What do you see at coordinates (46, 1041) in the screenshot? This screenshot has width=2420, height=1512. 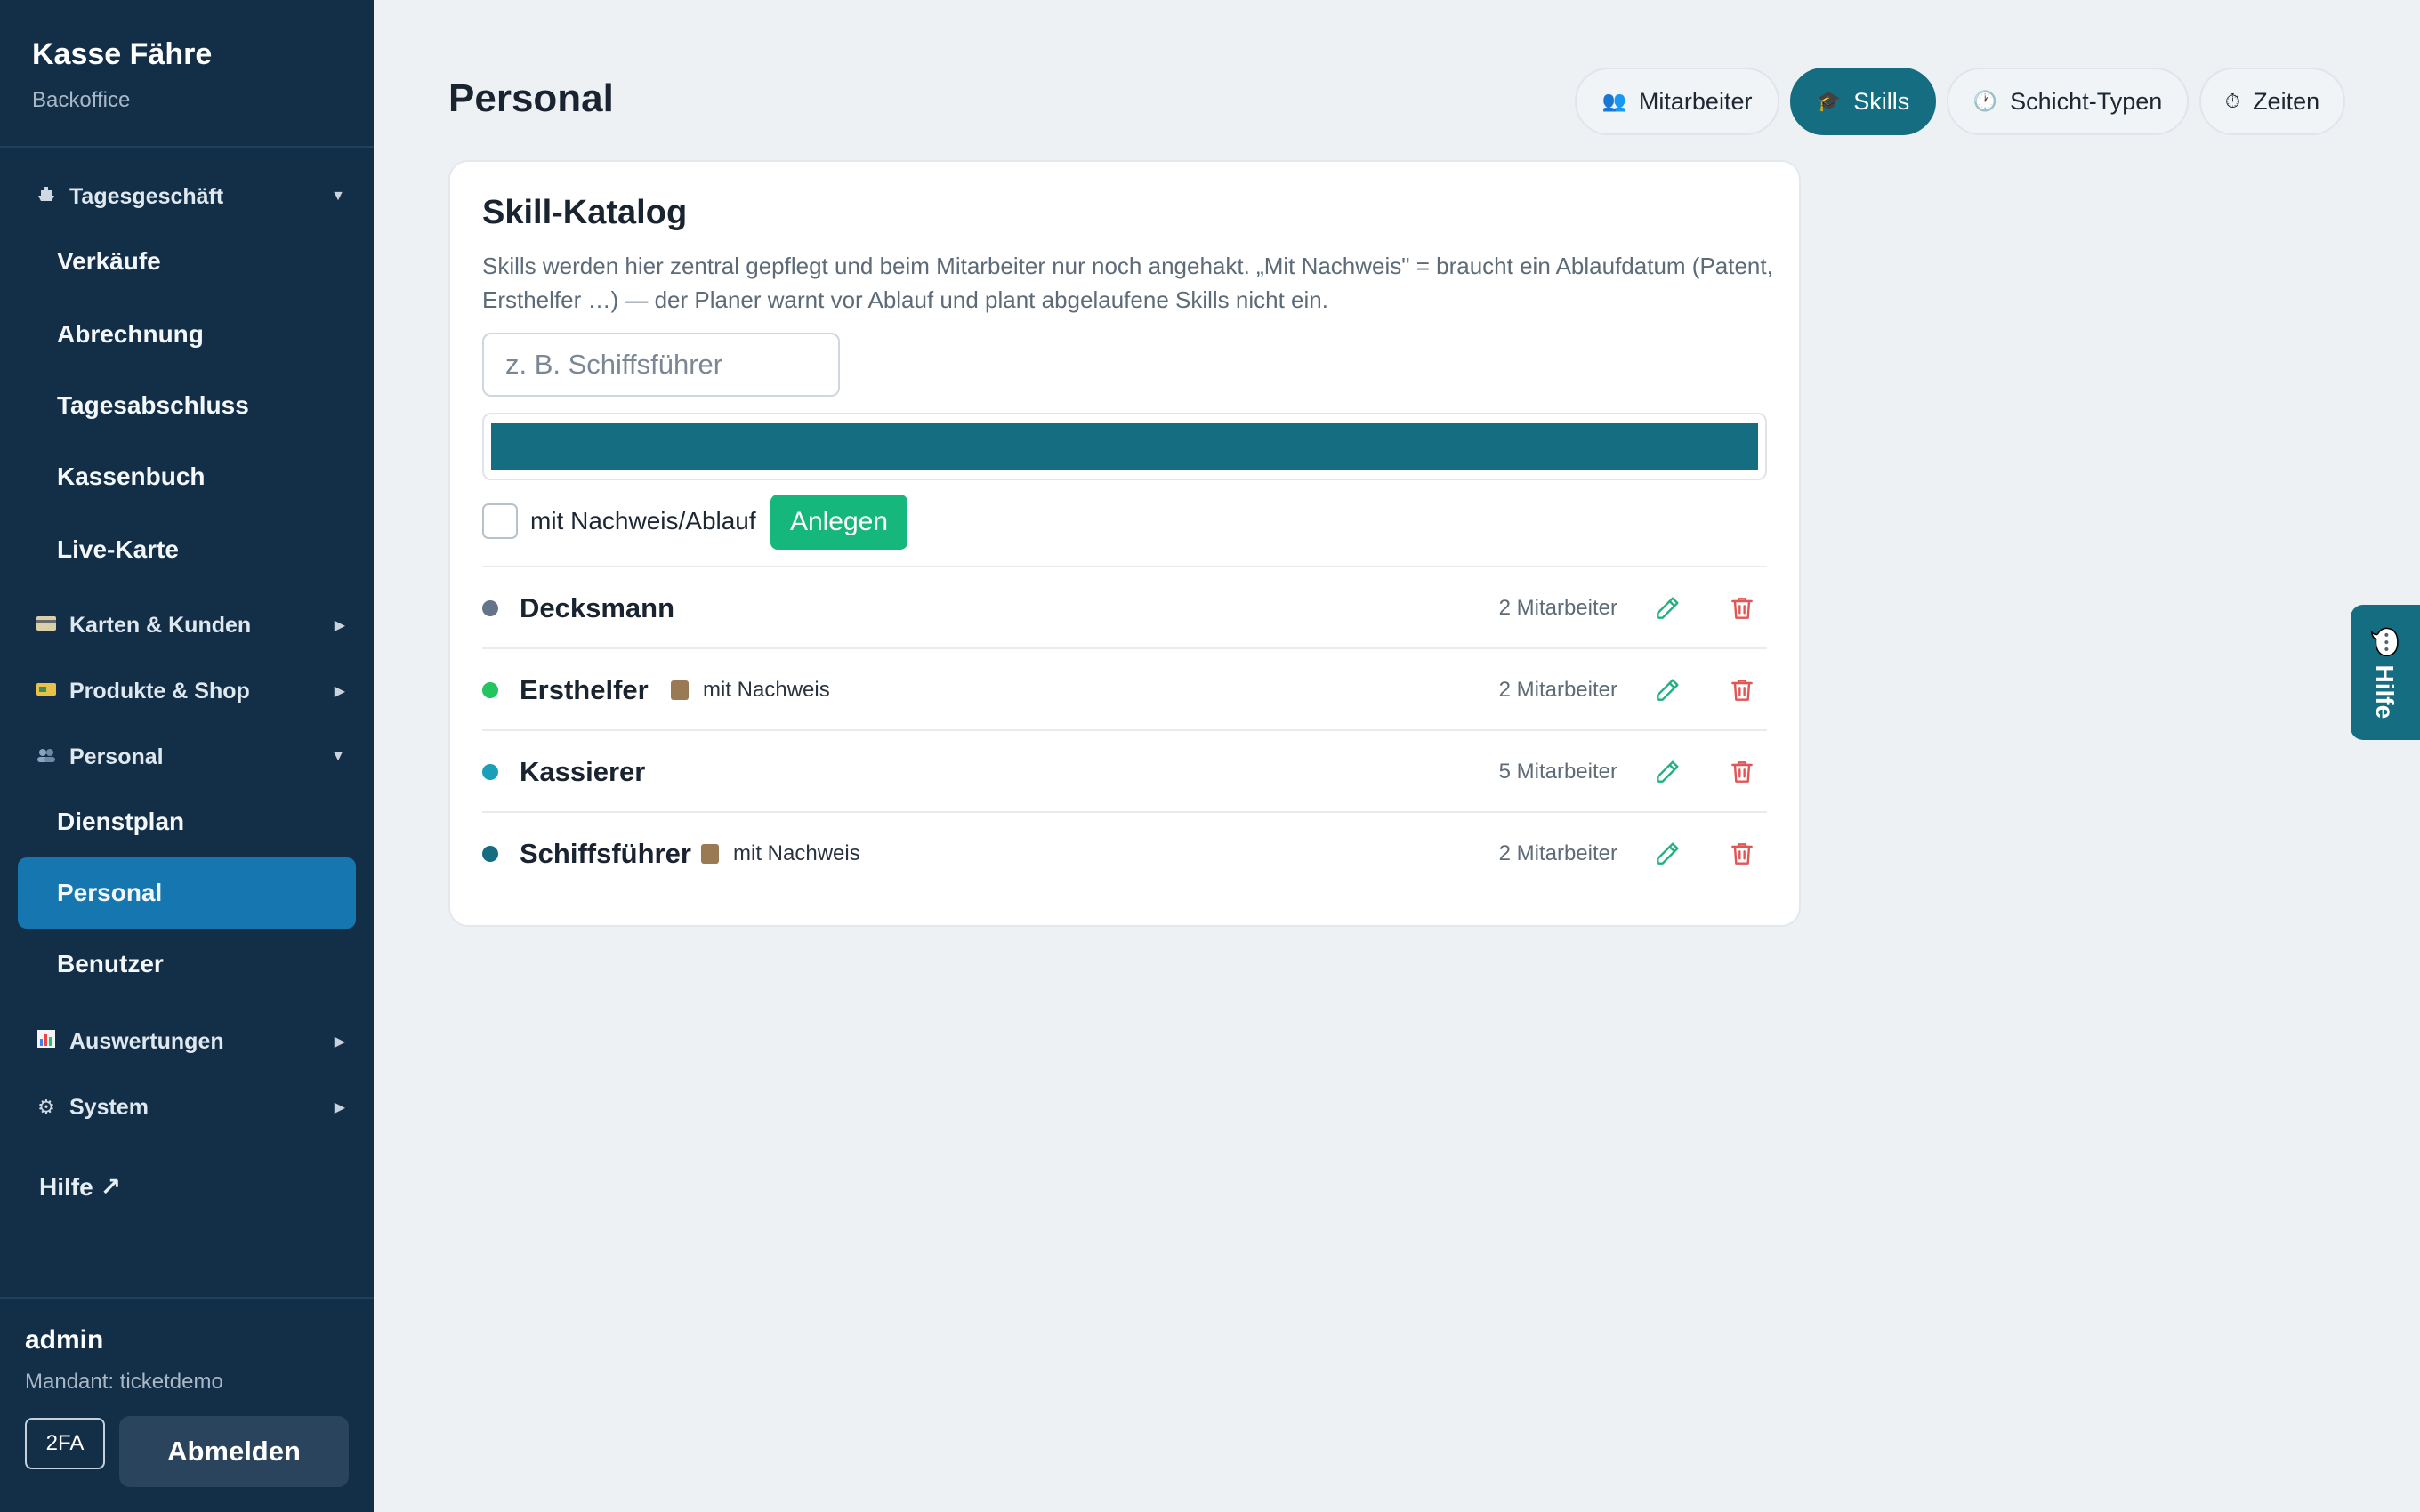 I see `chart-icon` at bounding box center [46, 1041].